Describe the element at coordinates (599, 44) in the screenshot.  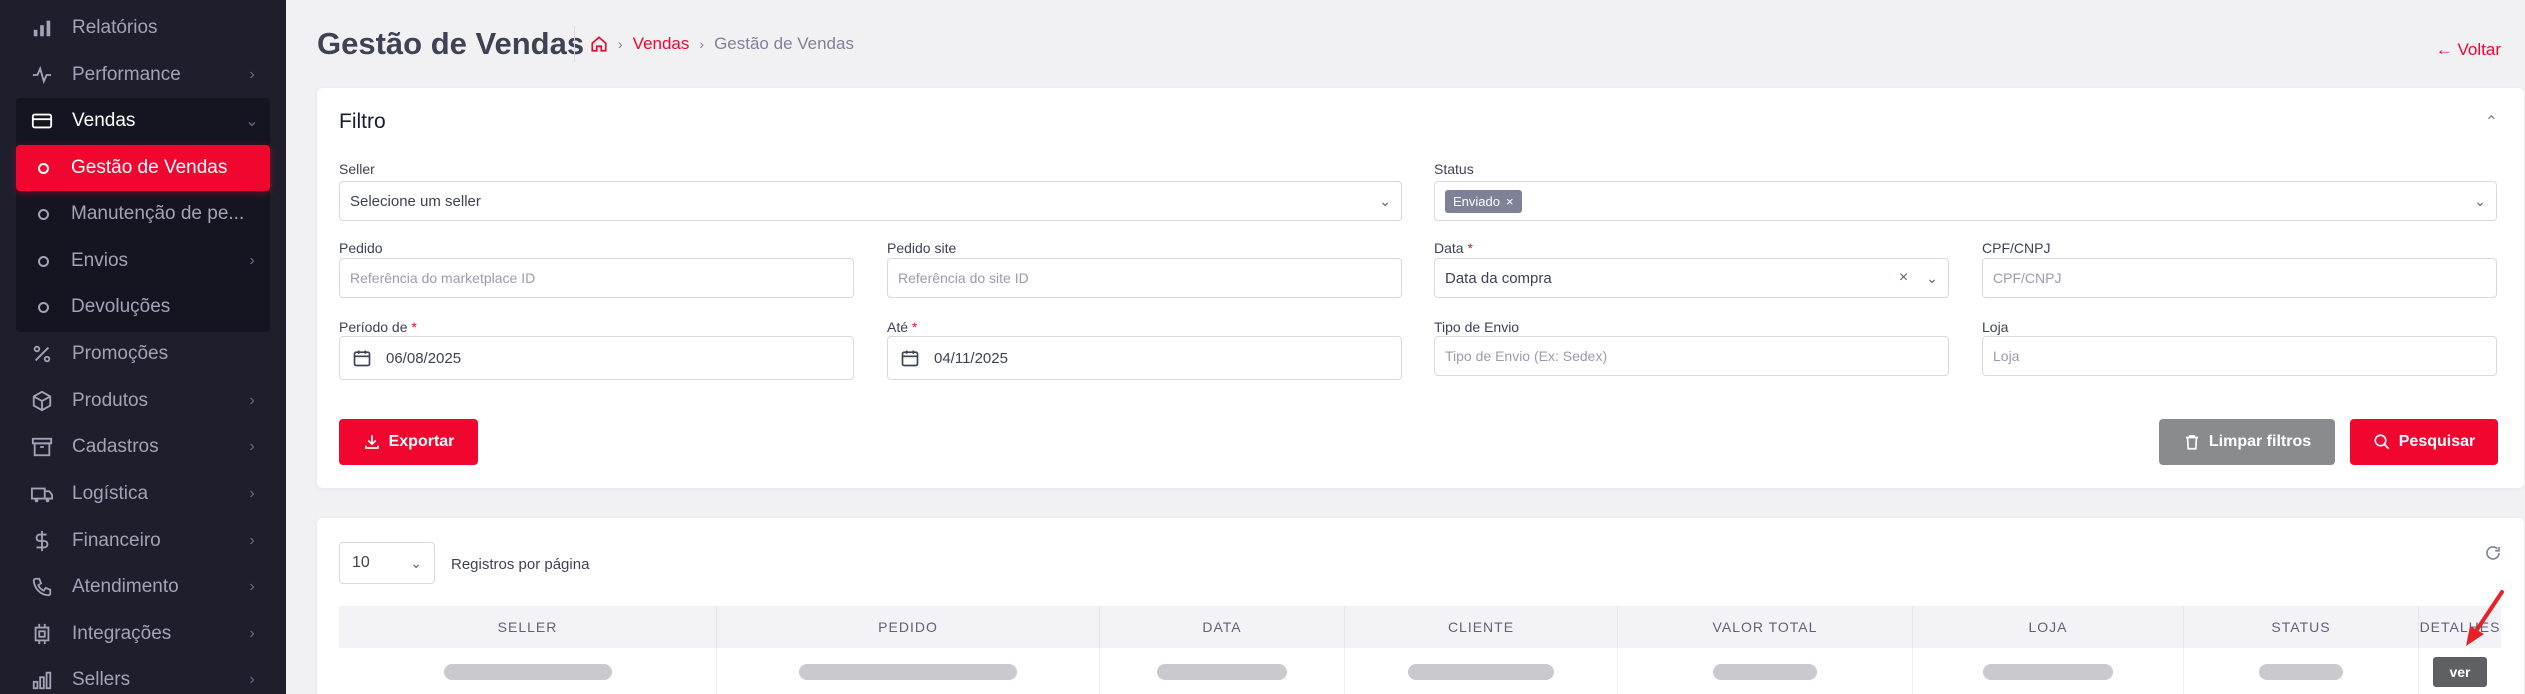
I see `home-icon` at that location.